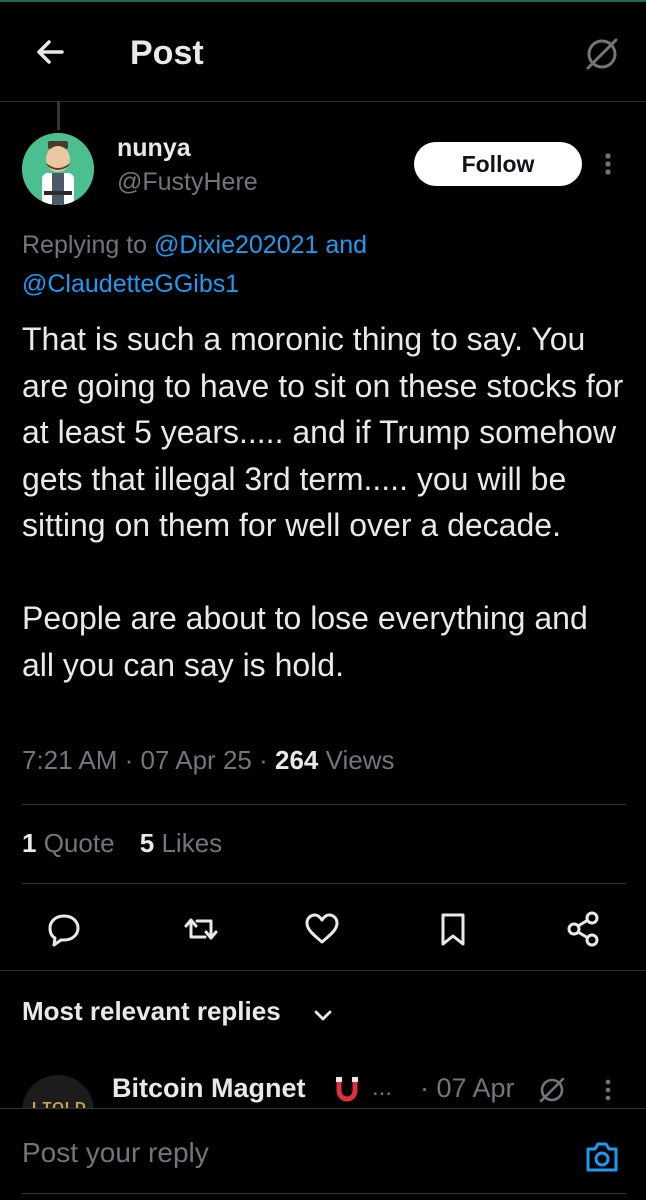  Describe the element at coordinates (602, 1157) in the screenshot. I see `camera-icon` at that location.